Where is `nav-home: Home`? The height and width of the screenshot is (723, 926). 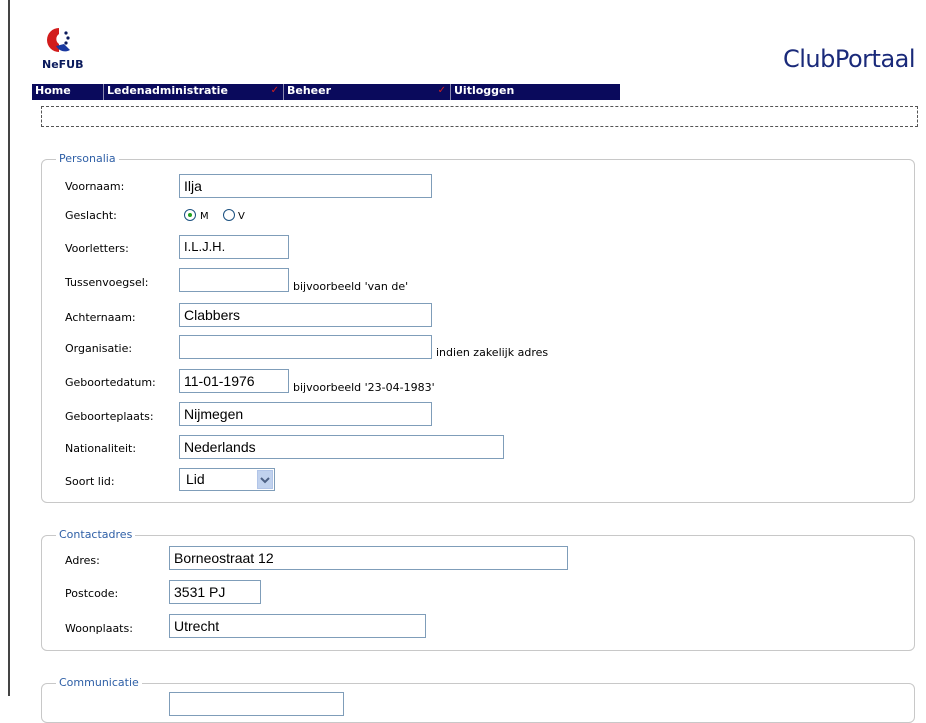 nav-home: Home is located at coordinates (67, 92).